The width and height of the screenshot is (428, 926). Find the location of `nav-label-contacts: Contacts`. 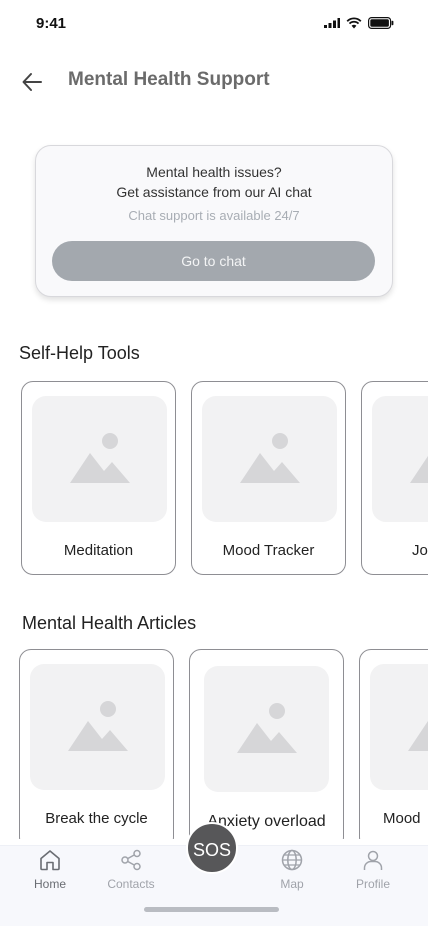

nav-label-contacts: Contacts is located at coordinates (131, 884).